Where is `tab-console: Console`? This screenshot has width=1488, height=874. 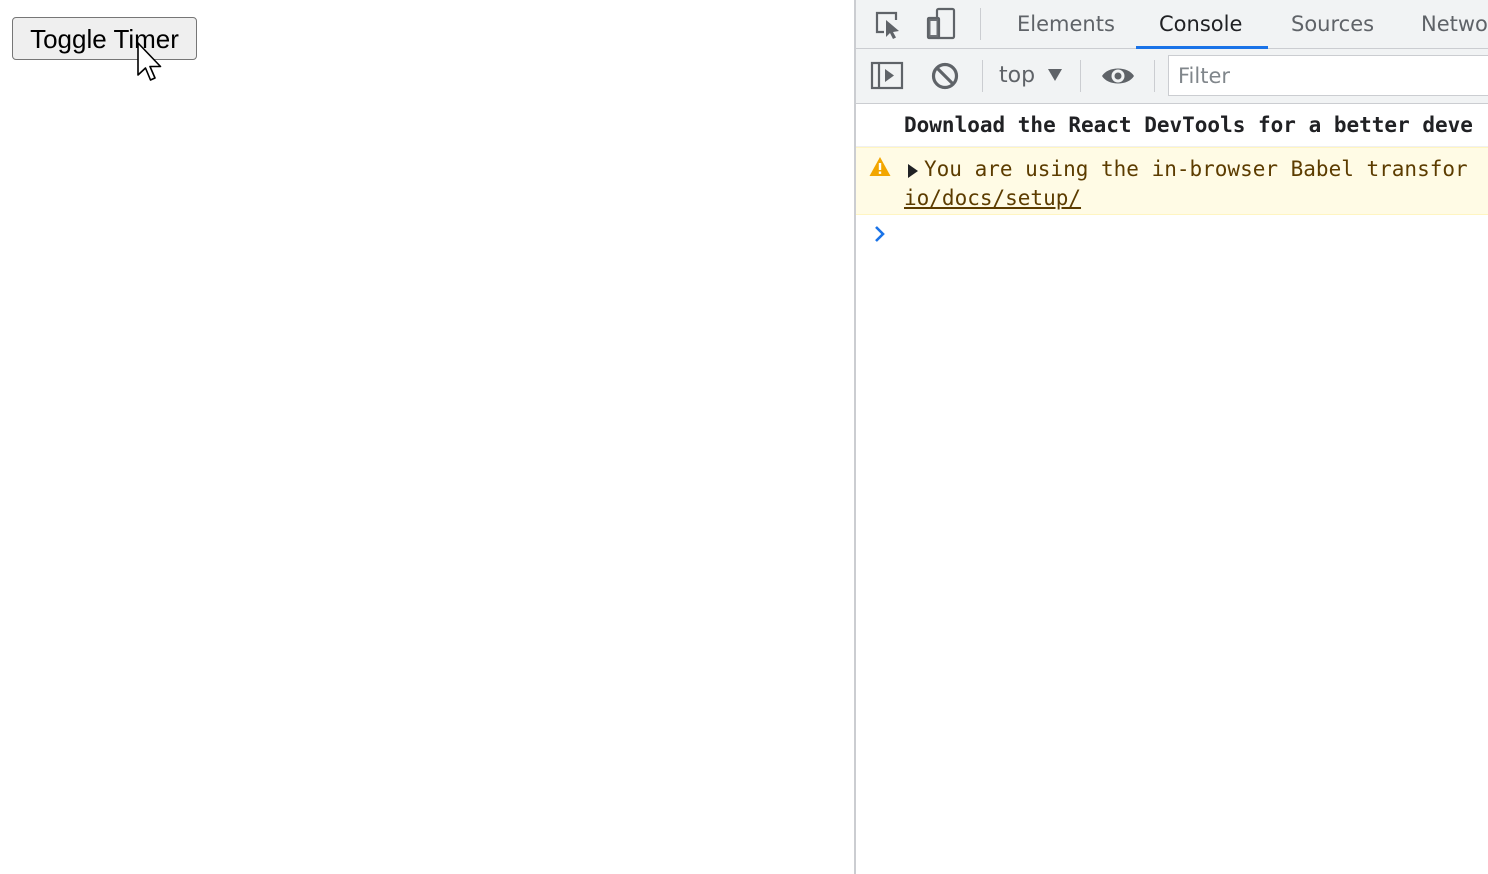 tab-console: Console is located at coordinates (1200, 24).